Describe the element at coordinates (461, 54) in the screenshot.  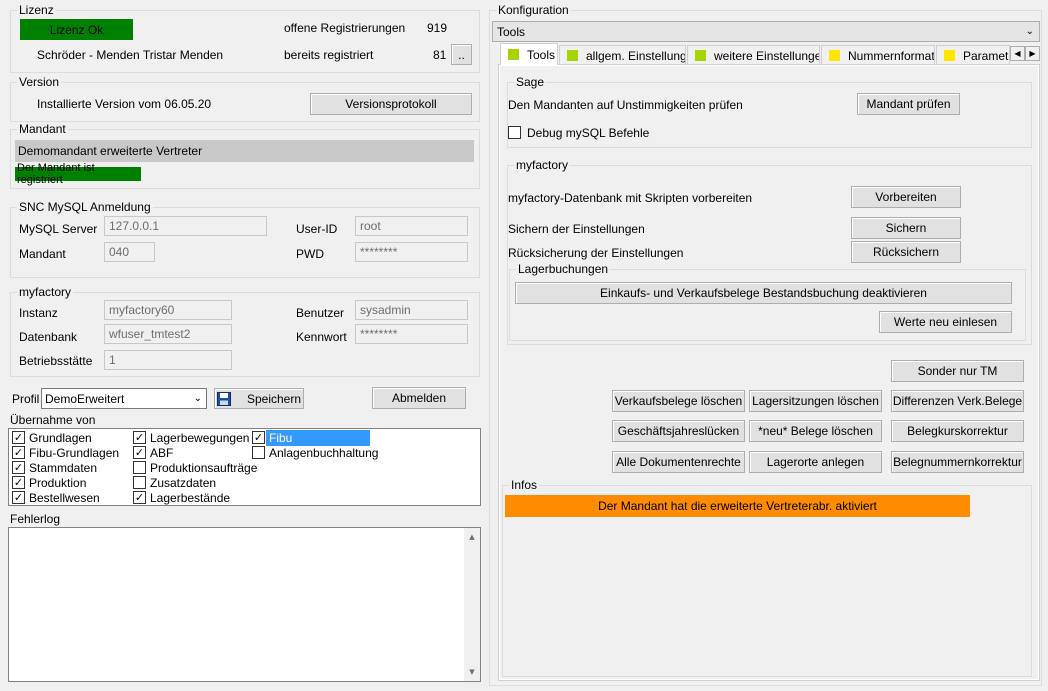
I see `license-more-button: ..` at that location.